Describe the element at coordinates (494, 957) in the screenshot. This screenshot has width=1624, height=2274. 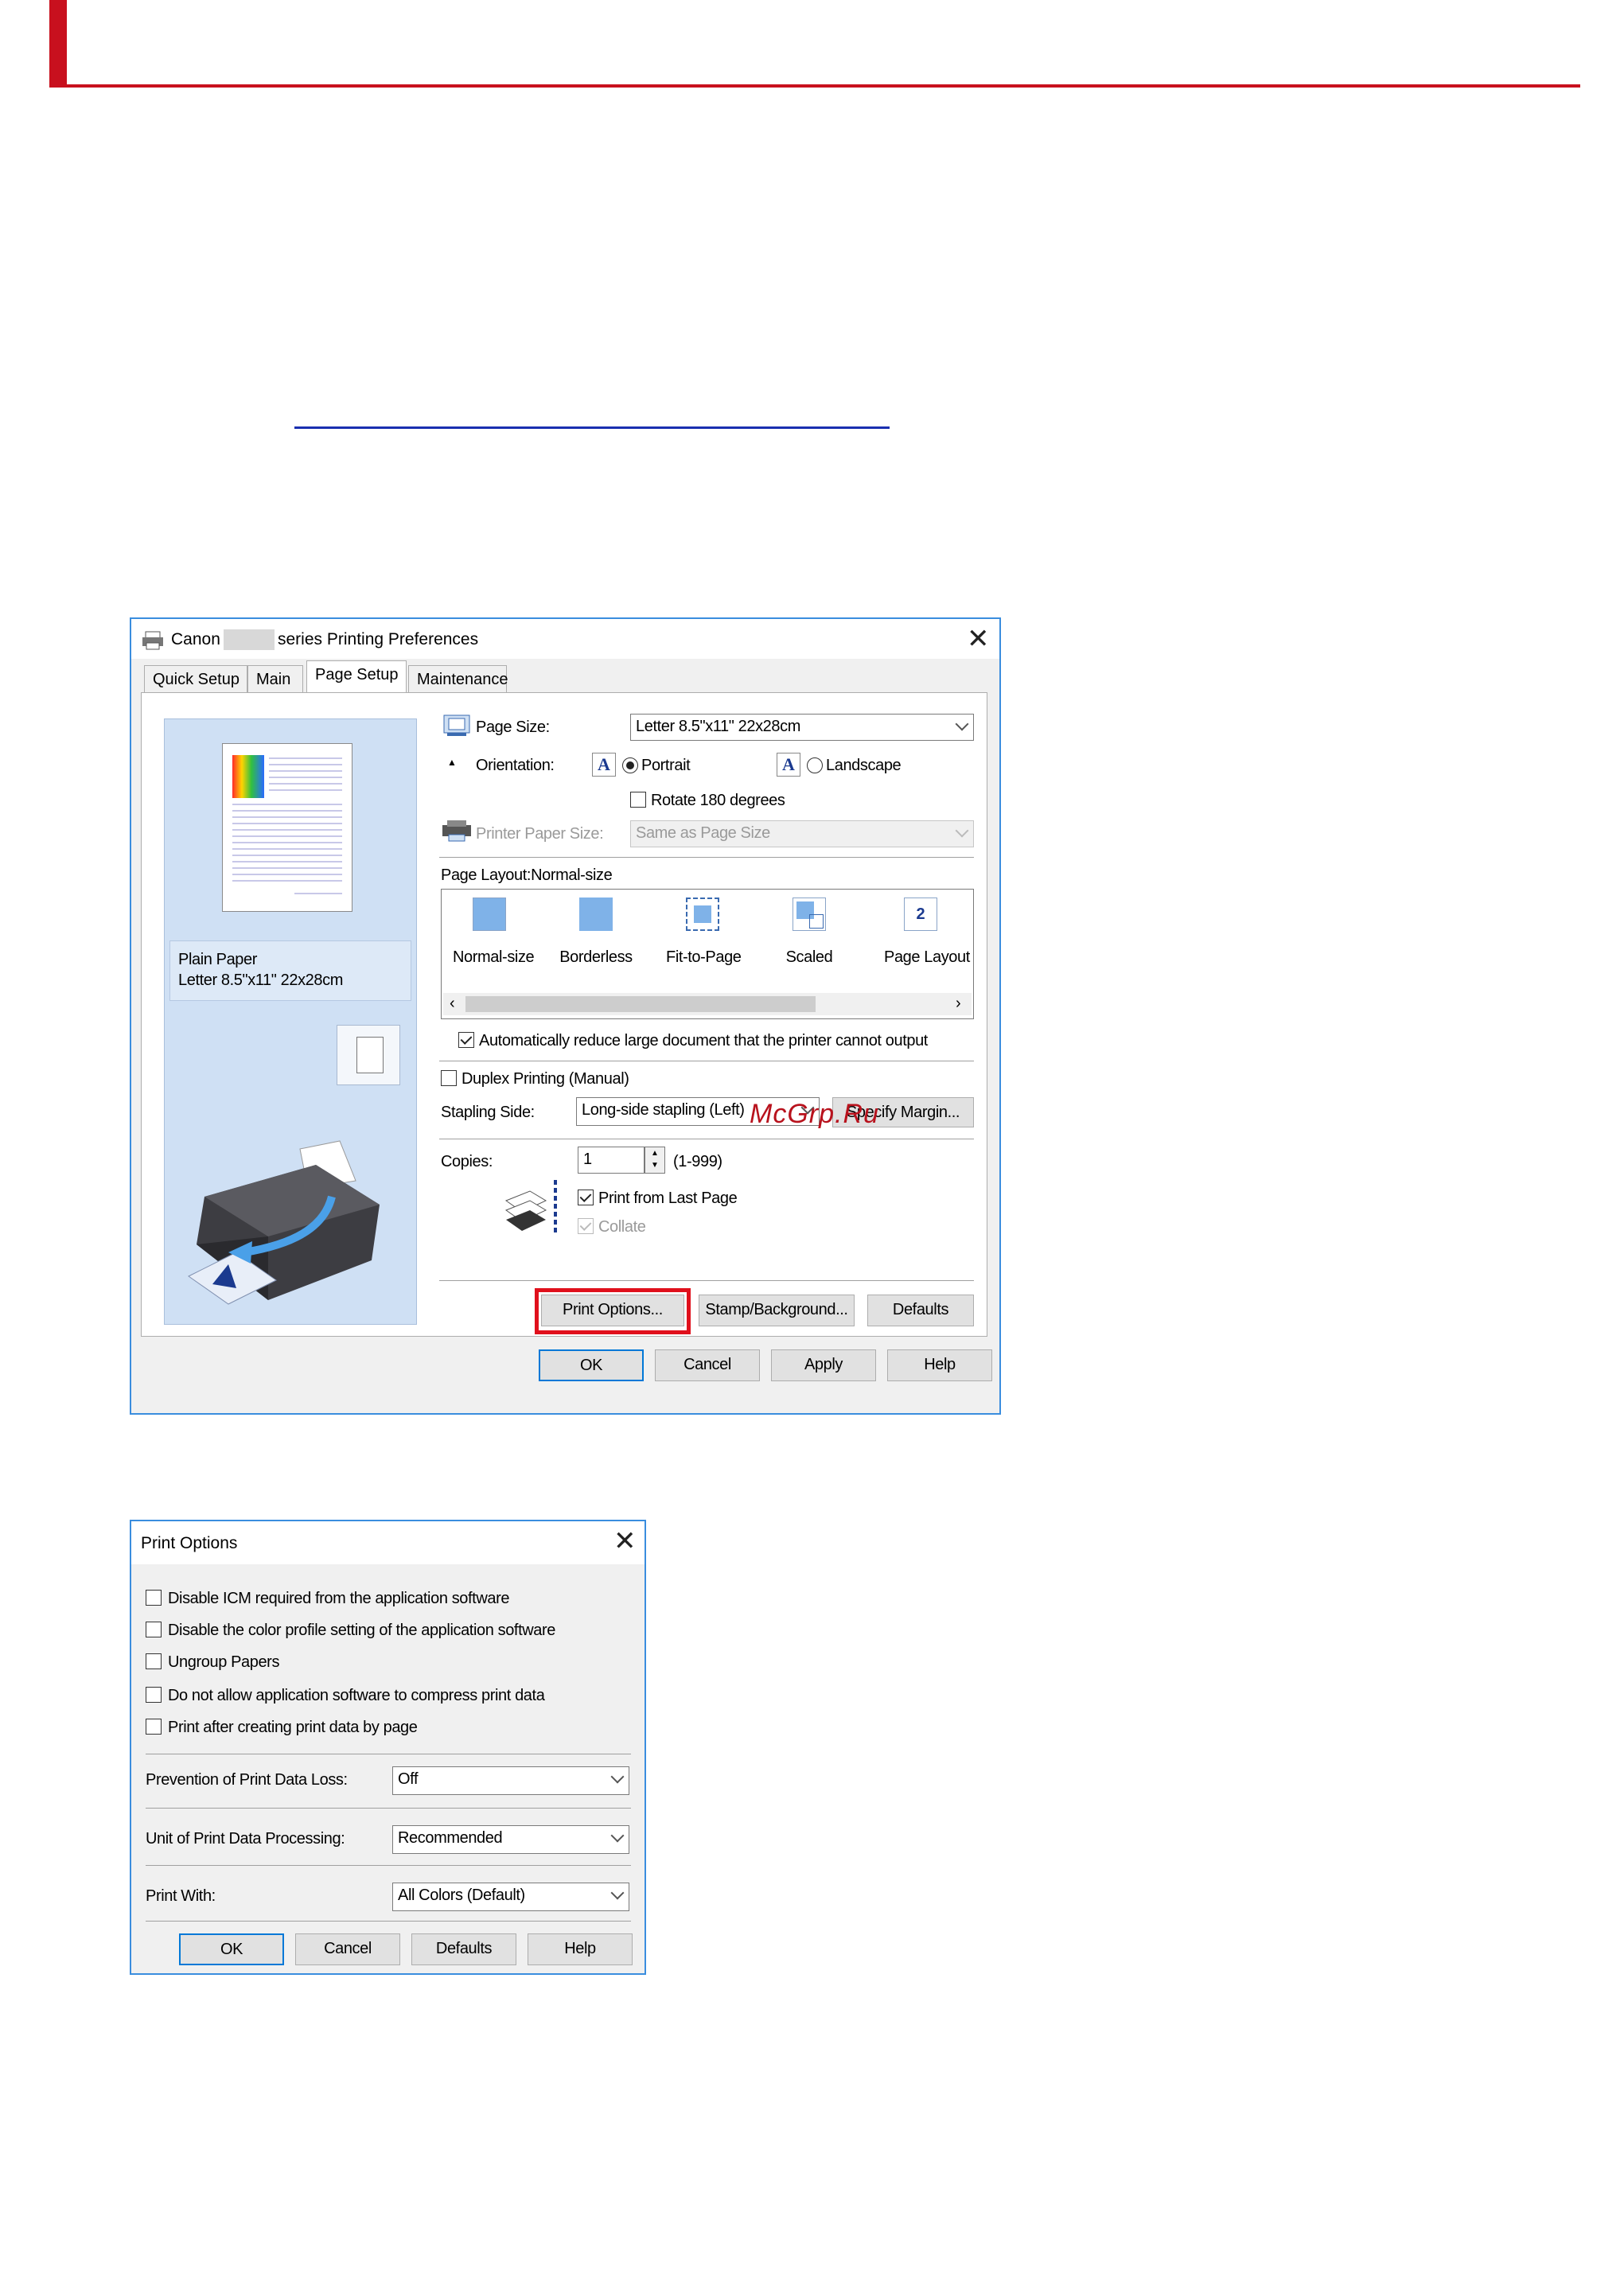
I see `layout-label: Normal-size` at that location.